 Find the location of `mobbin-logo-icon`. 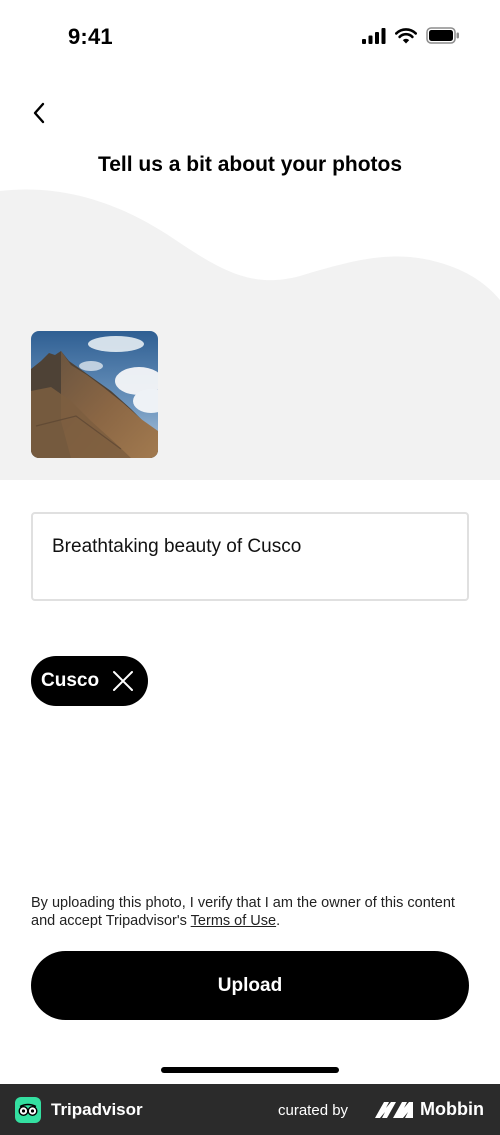

mobbin-logo-icon is located at coordinates (394, 1110).